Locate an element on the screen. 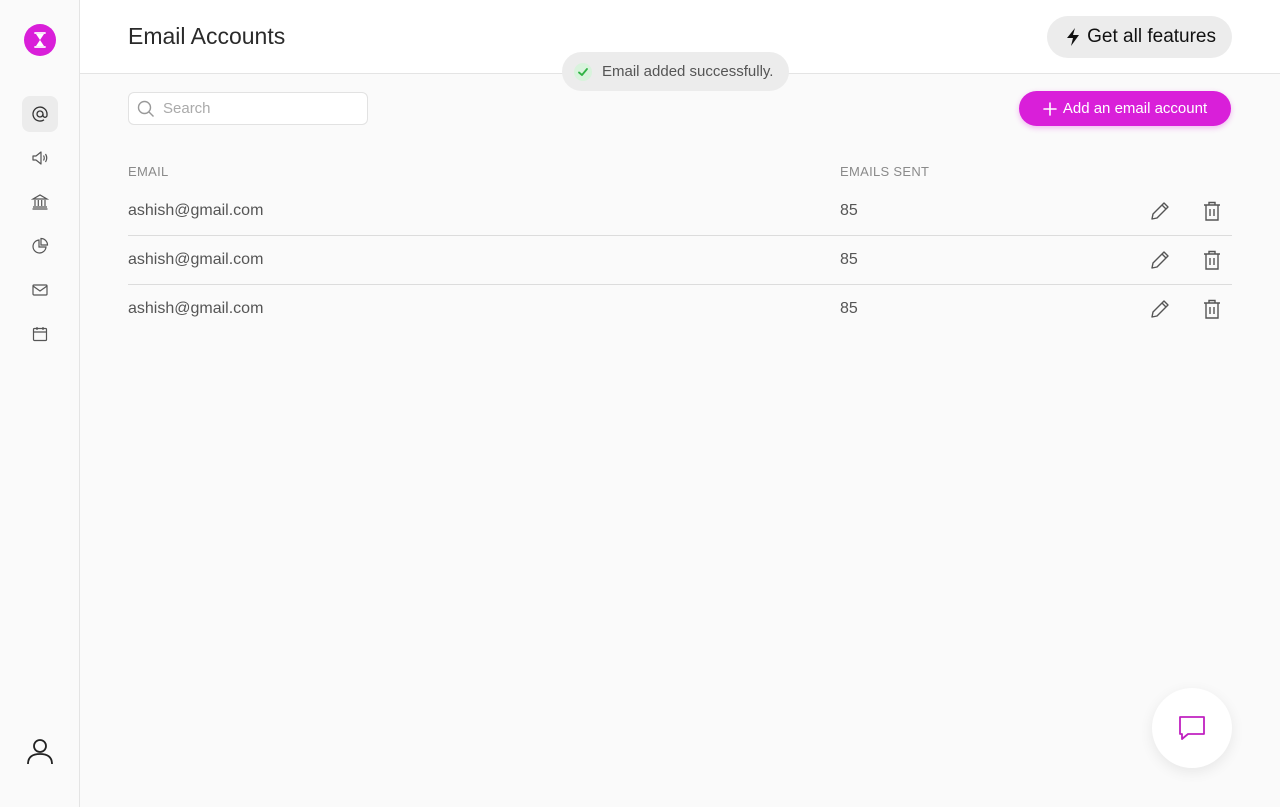 This screenshot has width=1280, height=807. search-box is located at coordinates (248, 108).